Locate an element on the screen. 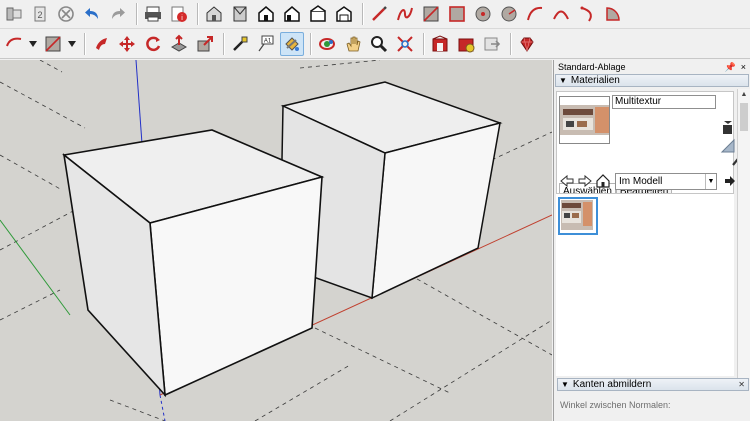 The image size is (750, 421). paint-active-icon: A1 is located at coordinates (266, 44).